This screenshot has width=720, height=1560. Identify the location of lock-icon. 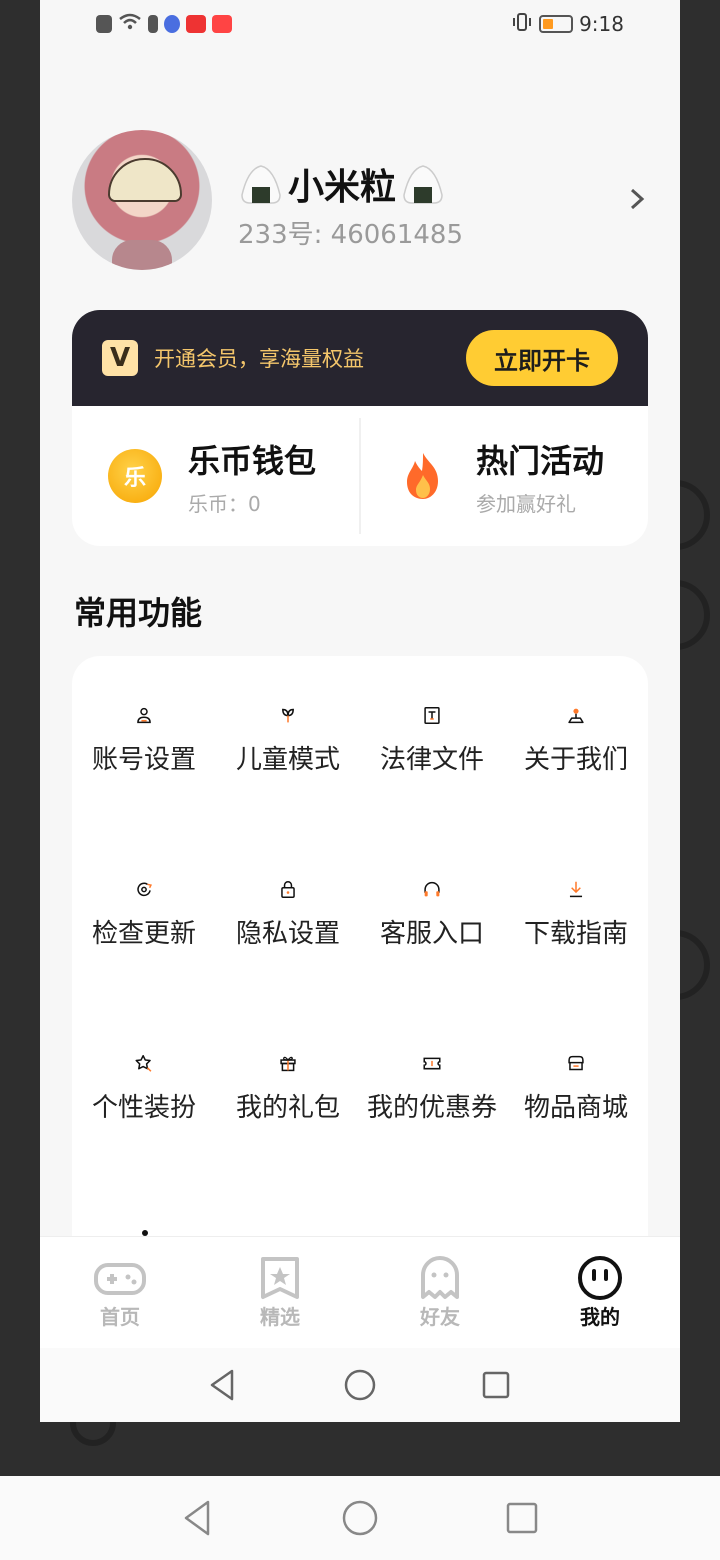
(288, 889).